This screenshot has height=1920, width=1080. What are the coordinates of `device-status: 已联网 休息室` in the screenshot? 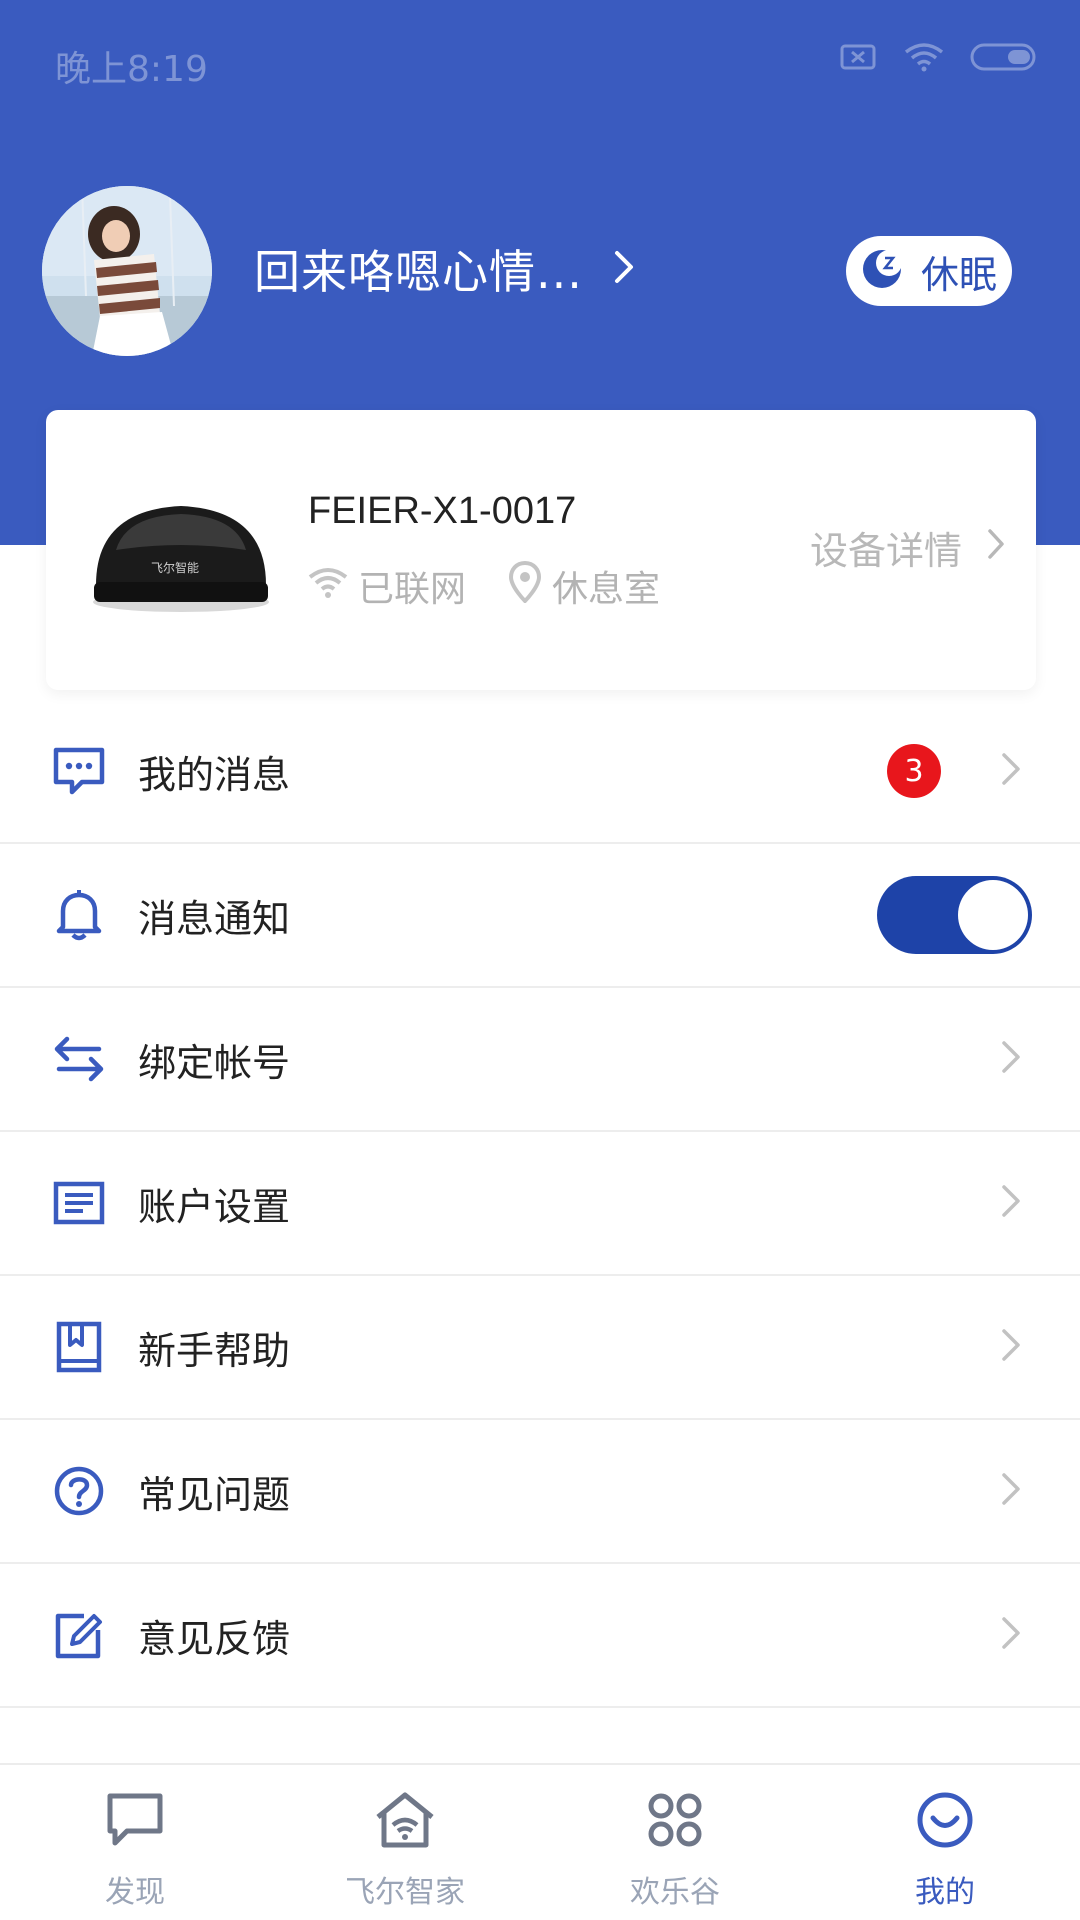 It's located at (484, 586).